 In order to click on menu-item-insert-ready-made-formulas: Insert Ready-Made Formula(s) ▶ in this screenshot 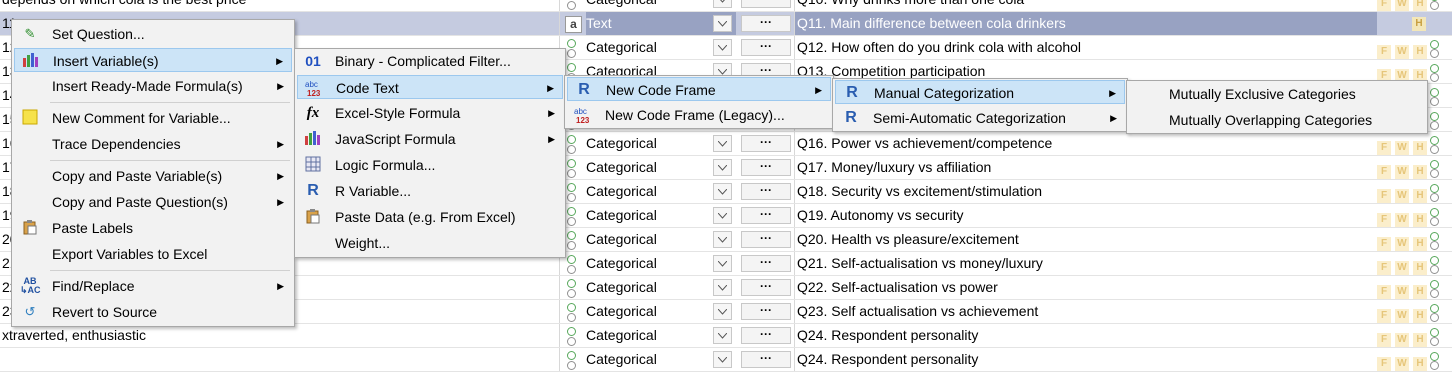, I will do `click(153, 86)`.